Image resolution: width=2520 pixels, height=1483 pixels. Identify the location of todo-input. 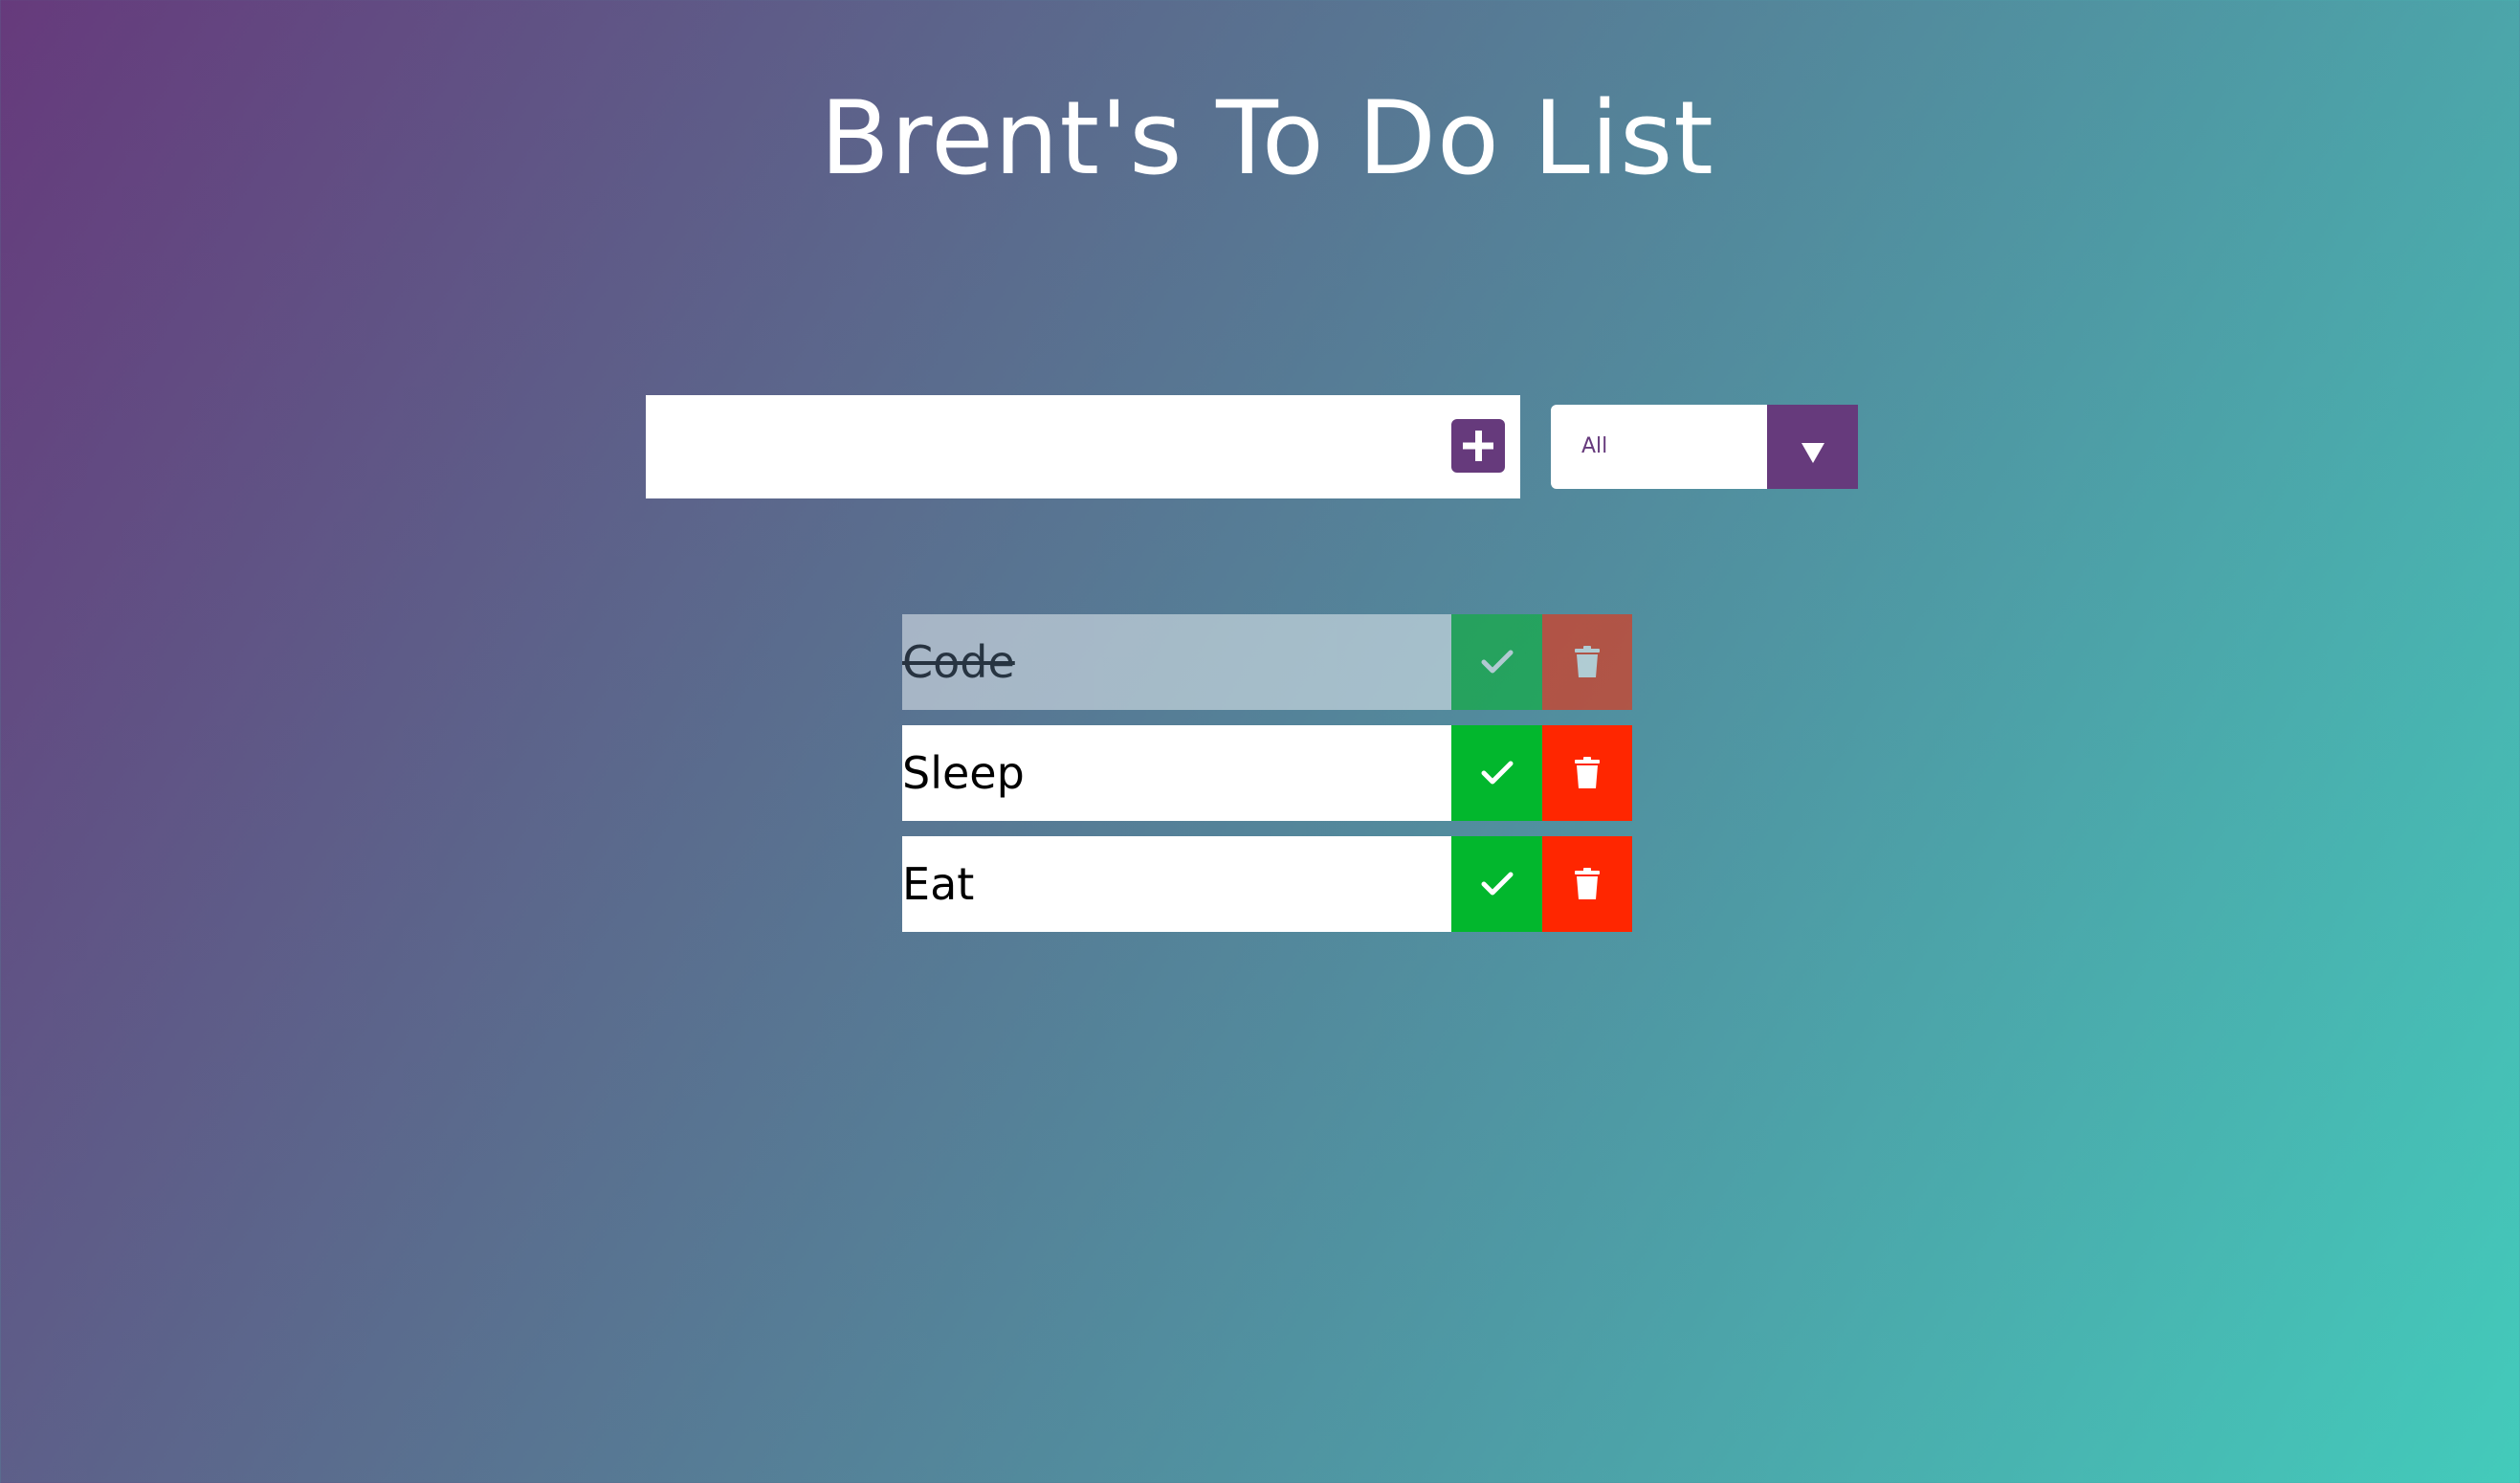
(1038, 447).